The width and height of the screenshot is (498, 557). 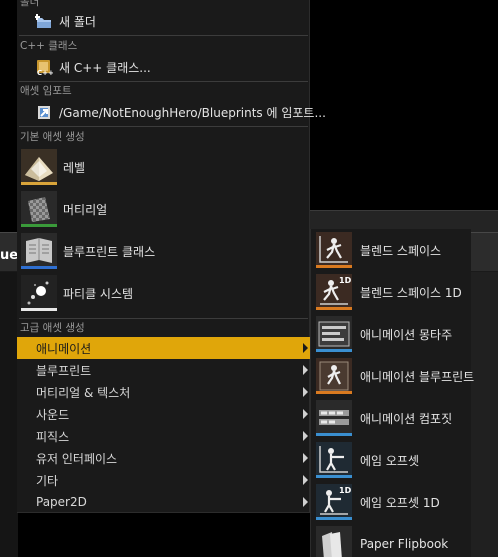 What do you see at coordinates (334, 460) in the screenshot?
I see `aim-offset-icon` at bounding box center [334, 460].